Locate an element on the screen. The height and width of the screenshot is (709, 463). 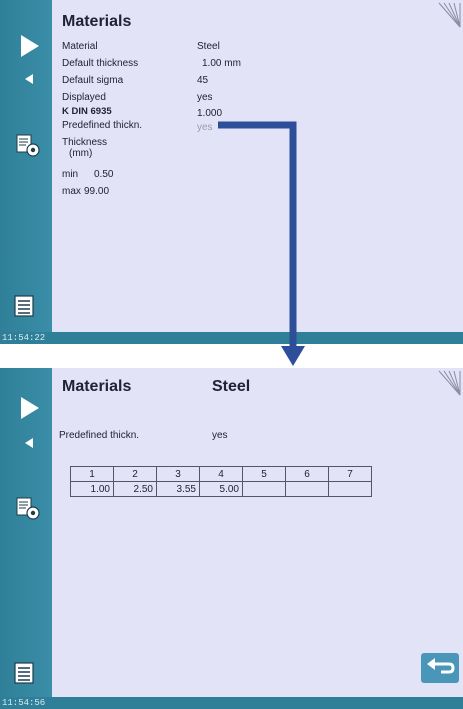
connector-arrow is located at coordinates (261, 243).